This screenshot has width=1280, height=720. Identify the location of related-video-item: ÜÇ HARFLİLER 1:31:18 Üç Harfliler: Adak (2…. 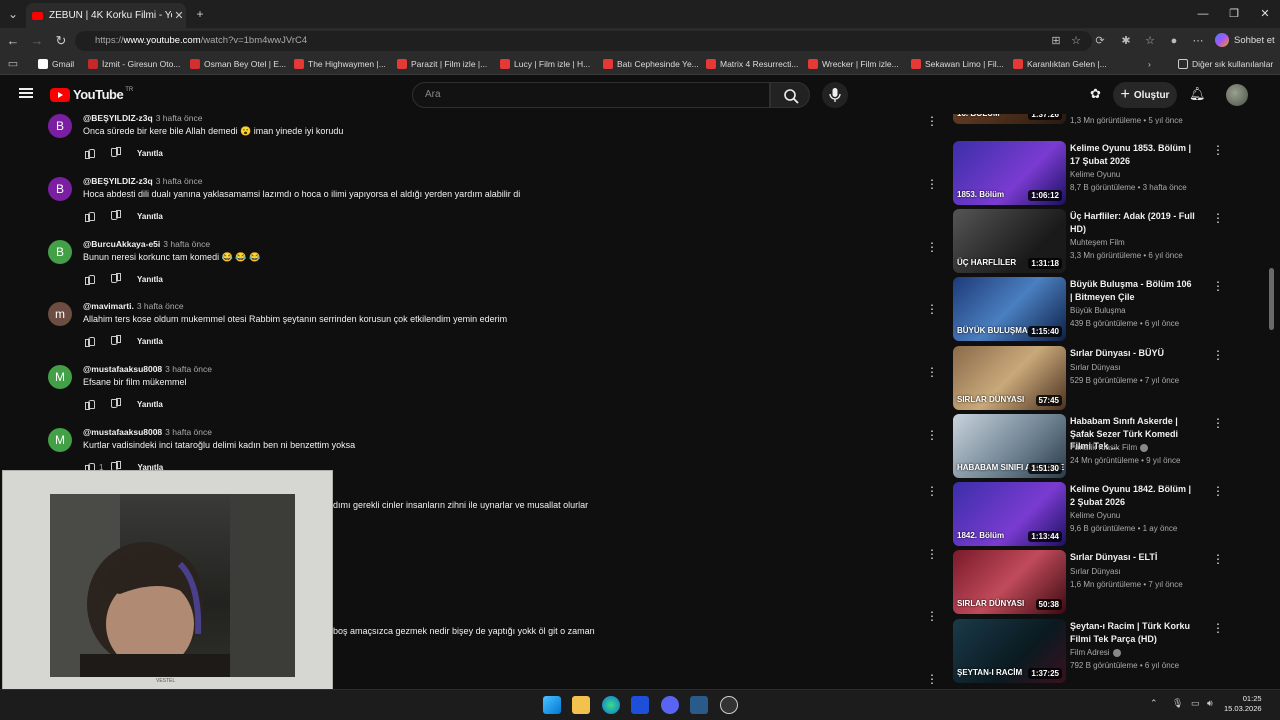
(1113, 241).